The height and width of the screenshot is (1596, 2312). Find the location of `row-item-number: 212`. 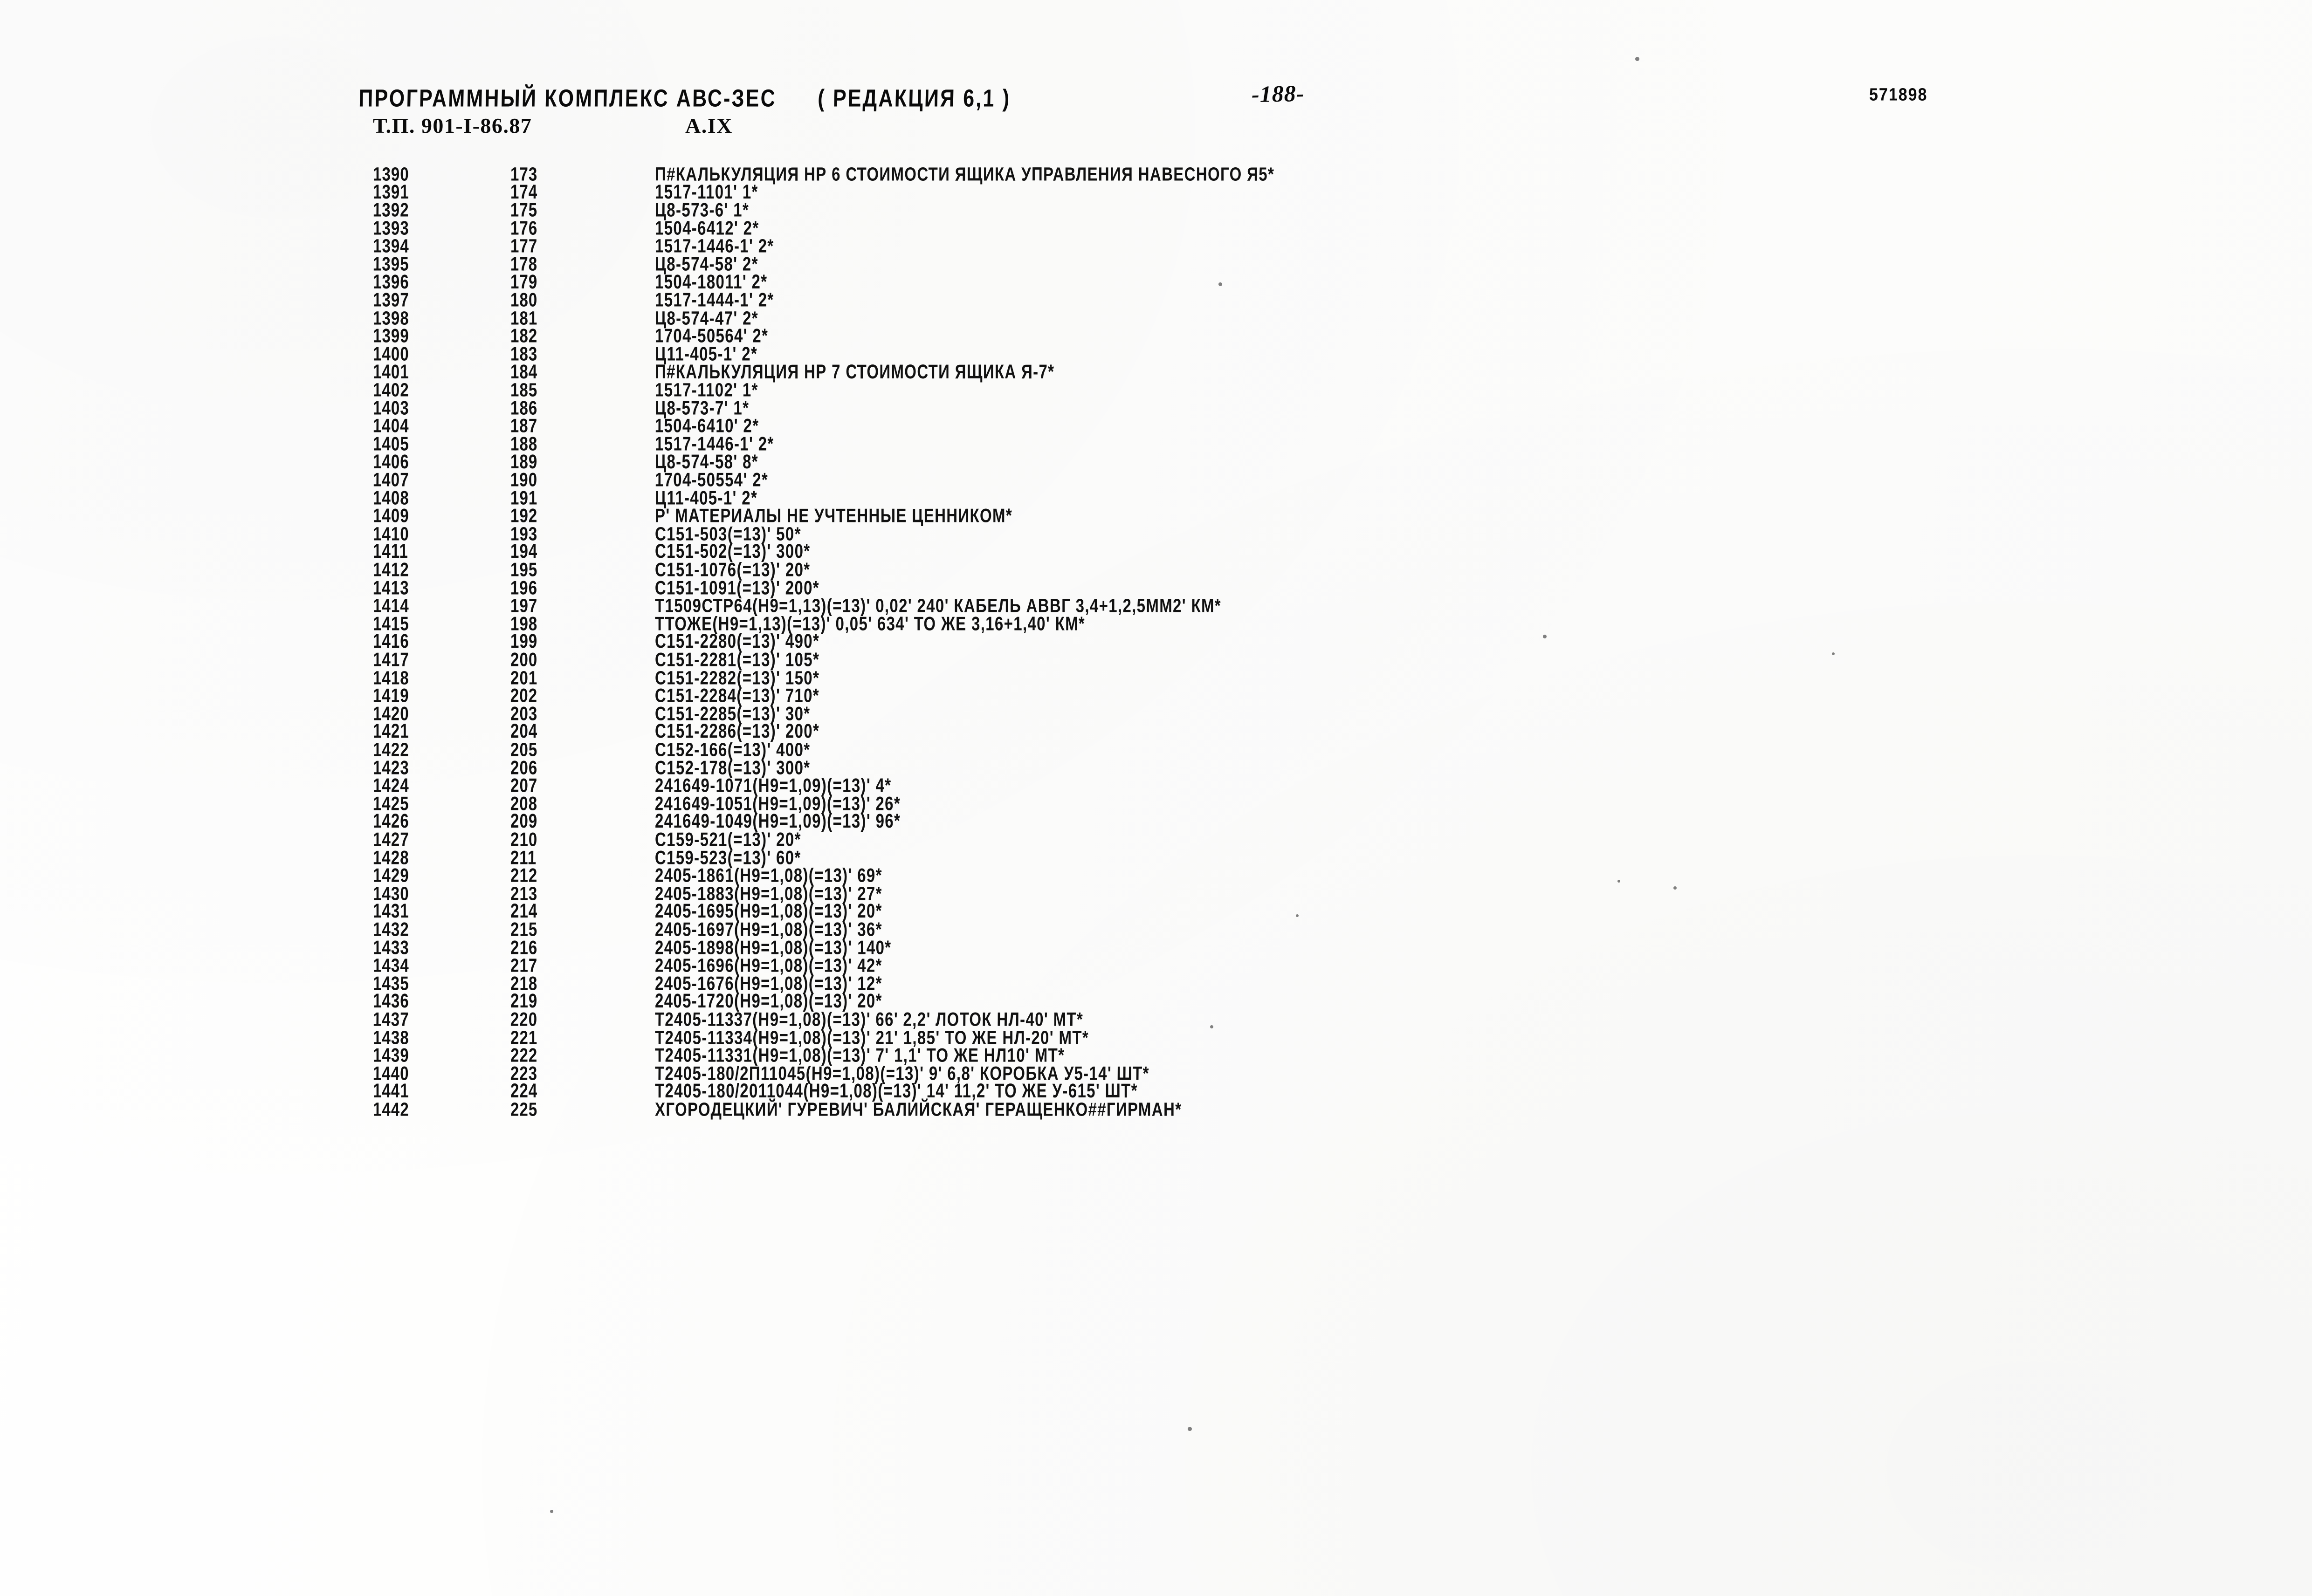

row-item-number: 212 is located at coordinates (524, 875).